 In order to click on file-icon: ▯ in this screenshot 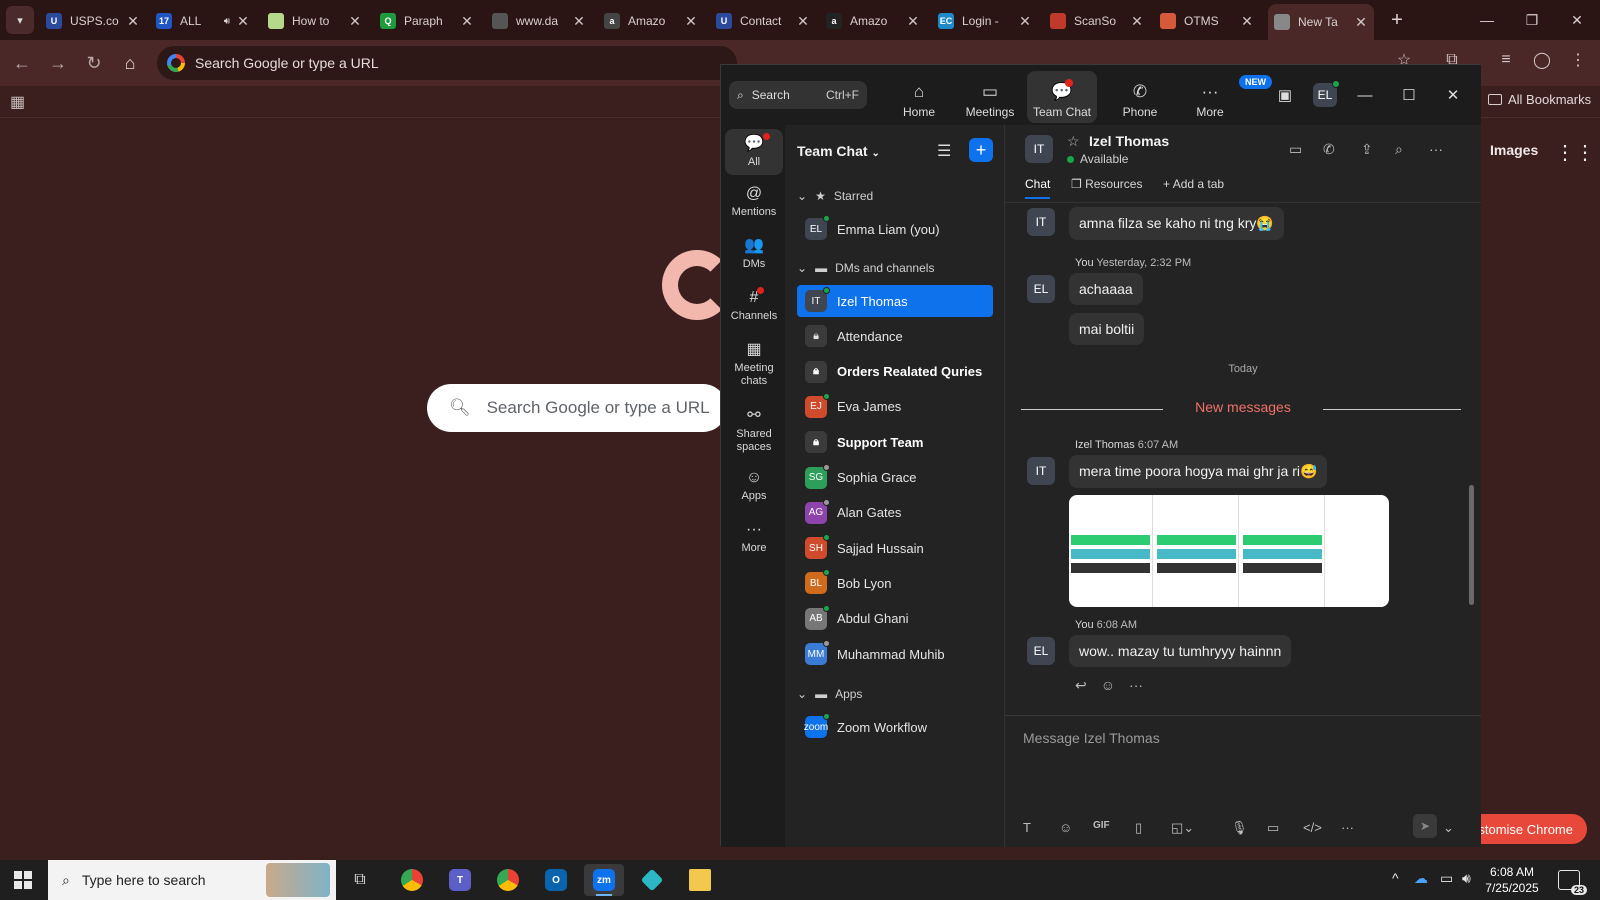, I will do `click(1138, 828)`.